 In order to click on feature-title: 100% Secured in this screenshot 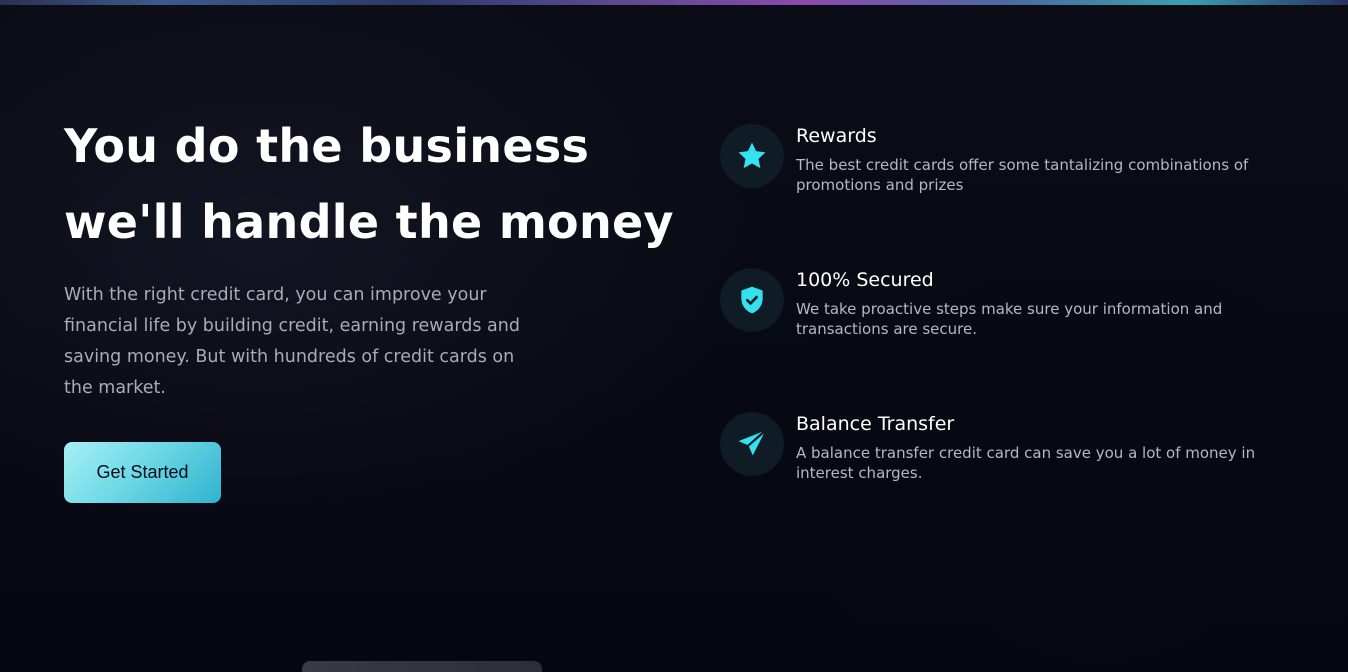, I will do `click(865, 280)`.